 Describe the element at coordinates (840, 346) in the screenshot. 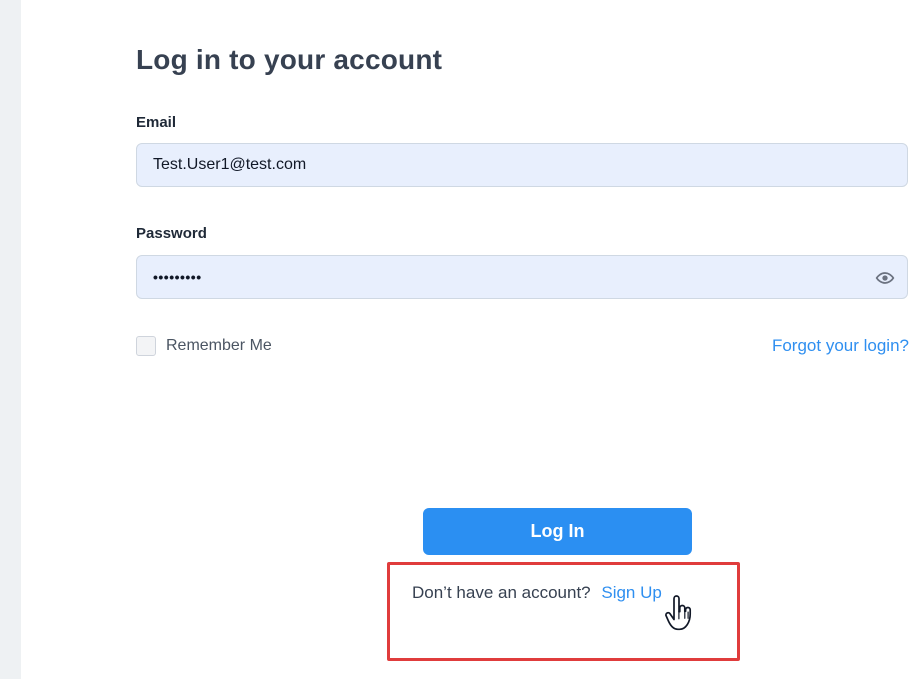

I see `forgot-login-link: Forgot your login?` at that location.